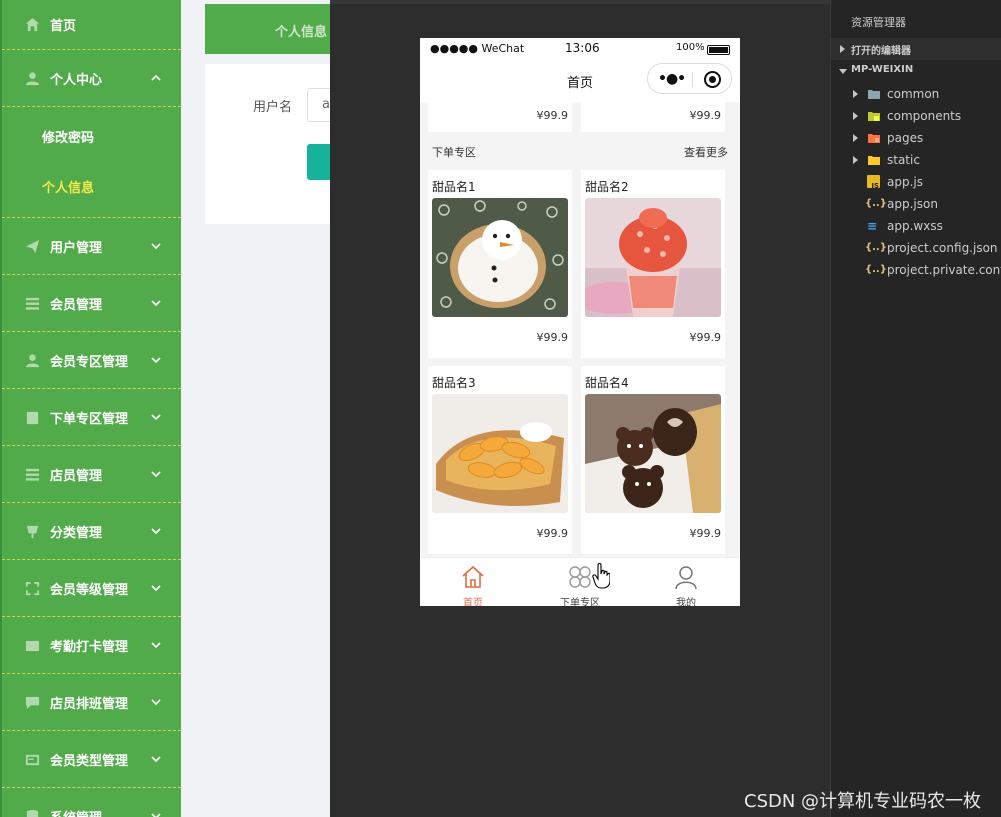 This screenshot has width=1001, height=817. I want to click on file-project-private-config-json: {..} project.private.config.json, so click(916, 270).